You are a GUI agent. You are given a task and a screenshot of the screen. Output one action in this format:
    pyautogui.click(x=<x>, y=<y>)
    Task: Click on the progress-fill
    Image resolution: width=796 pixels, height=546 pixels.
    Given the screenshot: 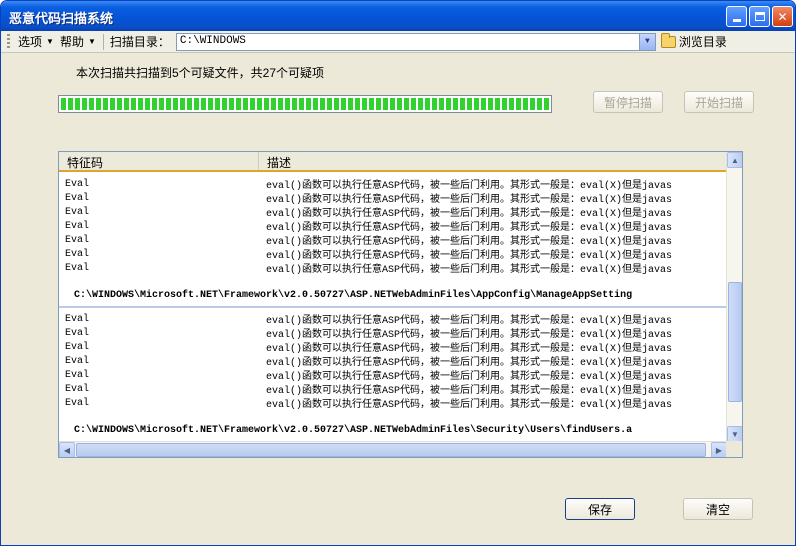 What is the action you would take?
    pyautogui.click(x=305, y=104)
    